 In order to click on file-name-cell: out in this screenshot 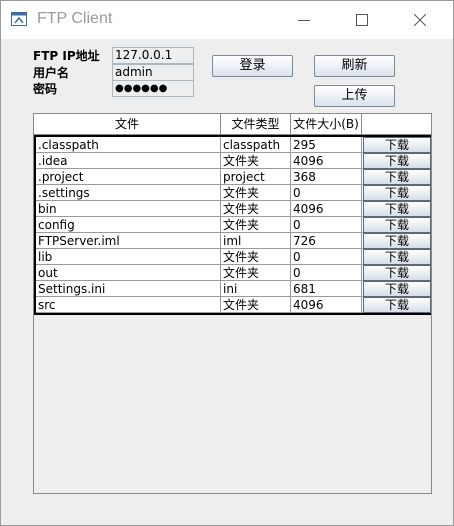, I will do `click(128, 273)`.